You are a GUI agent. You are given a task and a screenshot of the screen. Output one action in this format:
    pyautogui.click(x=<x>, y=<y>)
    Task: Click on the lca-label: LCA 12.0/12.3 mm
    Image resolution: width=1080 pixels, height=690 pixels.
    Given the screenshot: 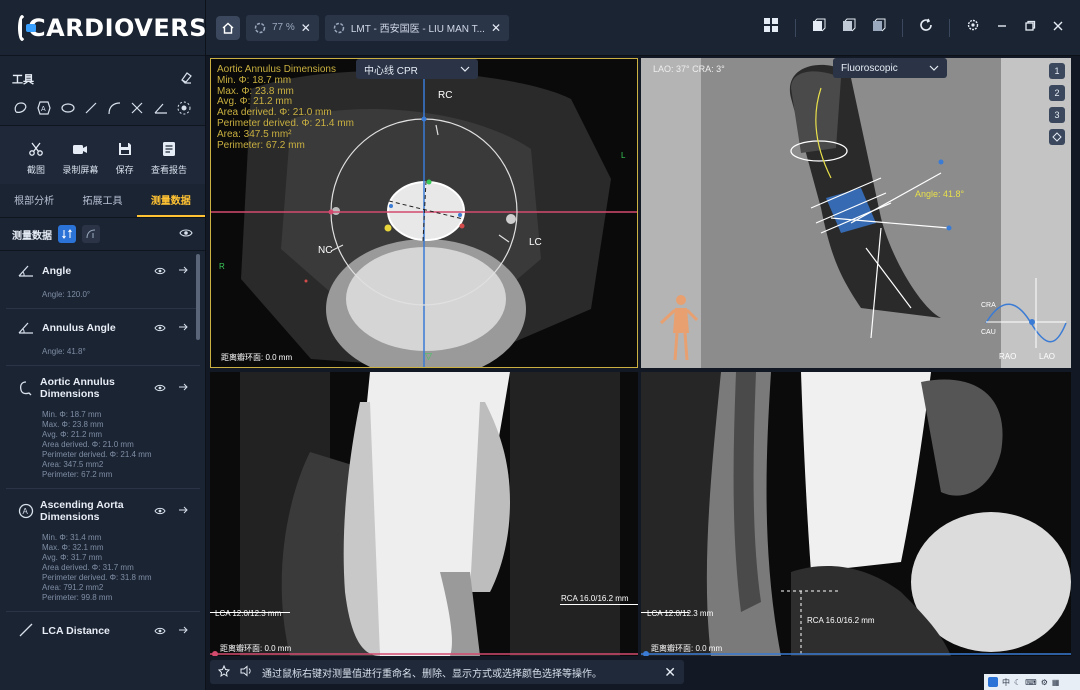 What is the action you would take?
    pyautogui.click(x=248, y=613)
    